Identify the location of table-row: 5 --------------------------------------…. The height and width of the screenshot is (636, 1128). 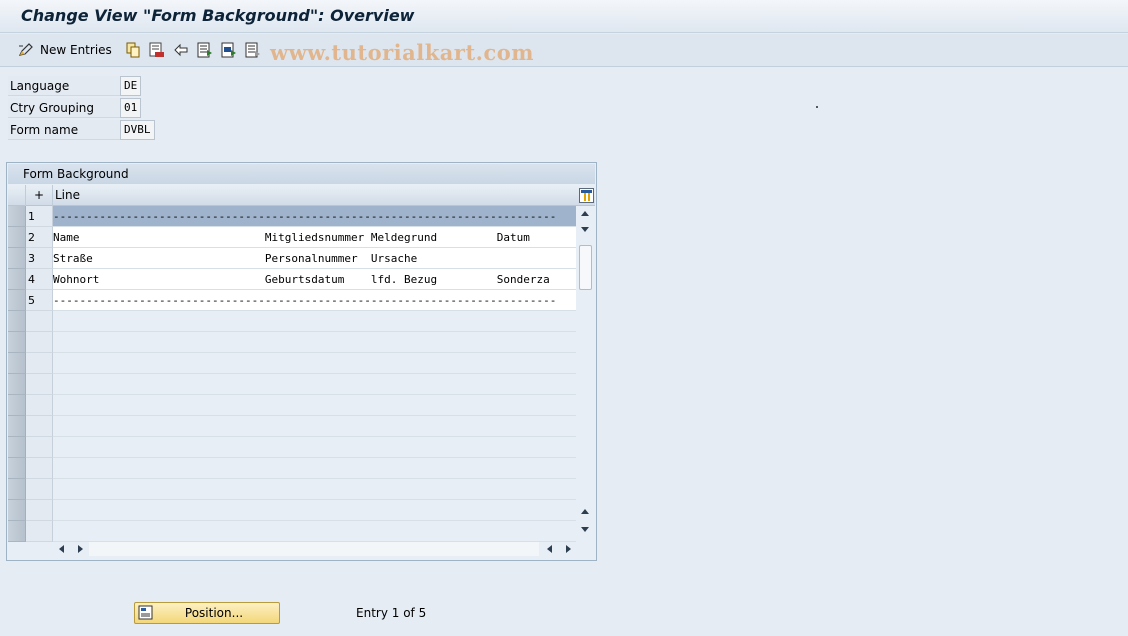
(292, 300).